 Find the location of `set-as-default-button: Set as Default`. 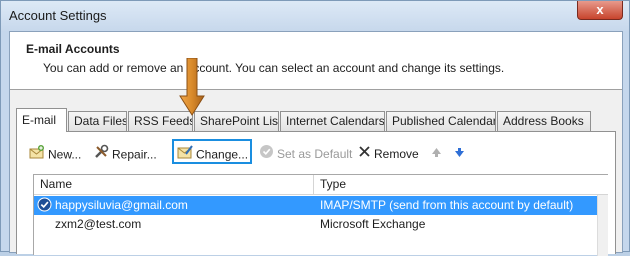

set-as-default-button: Set as Default is located at coordinates (305, 153).